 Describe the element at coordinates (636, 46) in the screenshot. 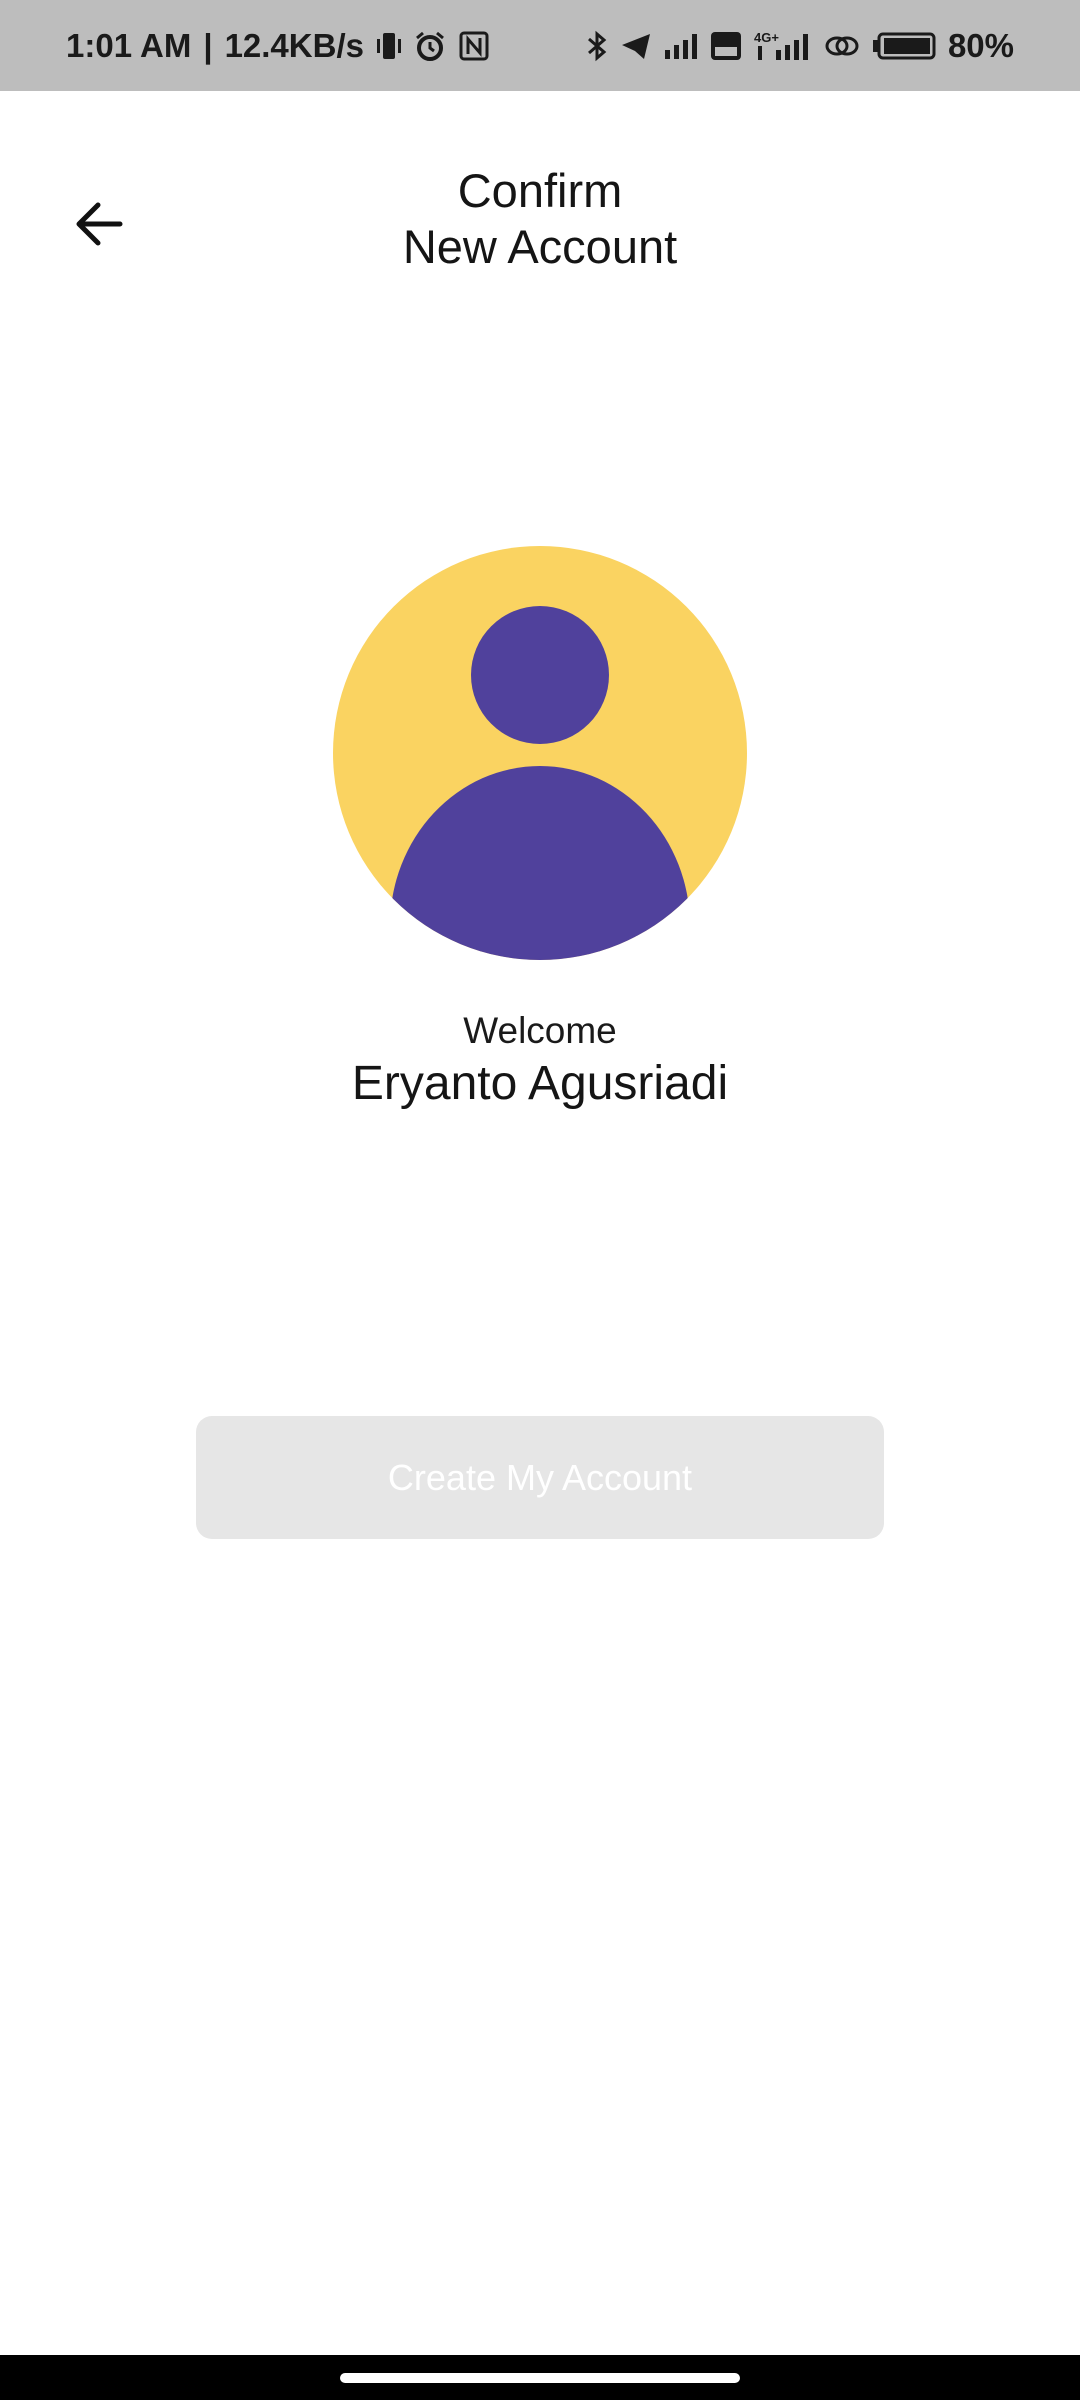

I see `telegram-icon` at that location.